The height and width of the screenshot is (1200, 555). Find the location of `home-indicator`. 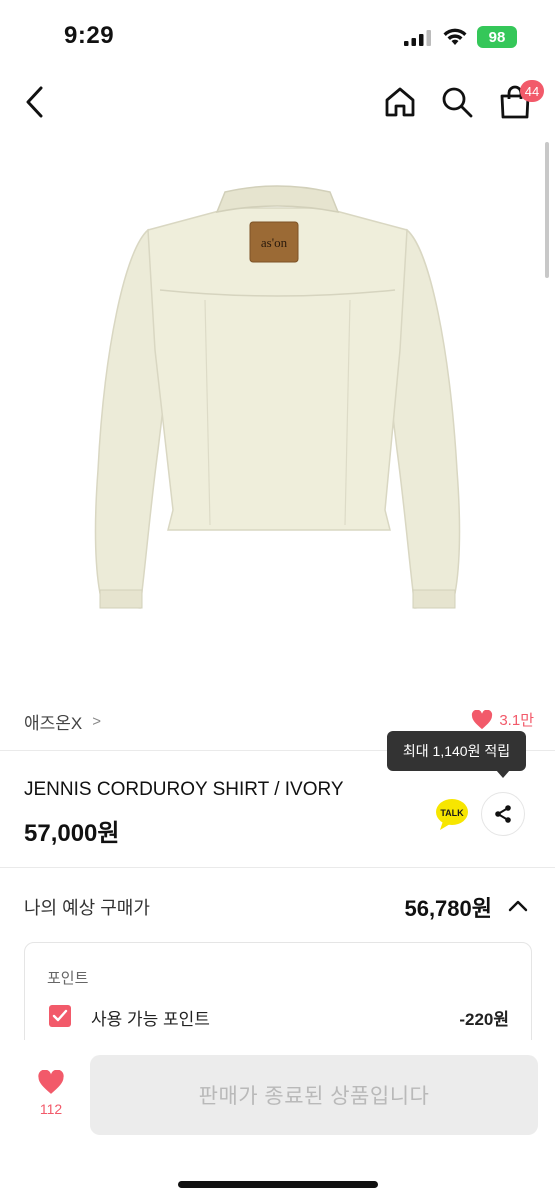

home-indicator is located at coordinates (278, 1184).